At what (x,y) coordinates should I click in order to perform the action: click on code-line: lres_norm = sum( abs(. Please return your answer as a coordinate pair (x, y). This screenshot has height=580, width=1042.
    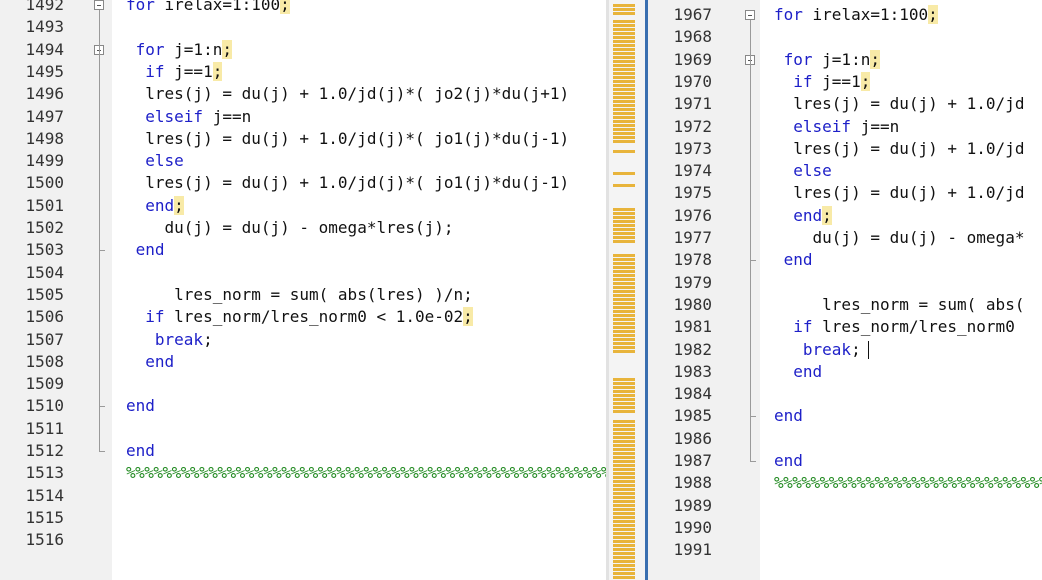
    Looking at the image, I should click on (899, 305).